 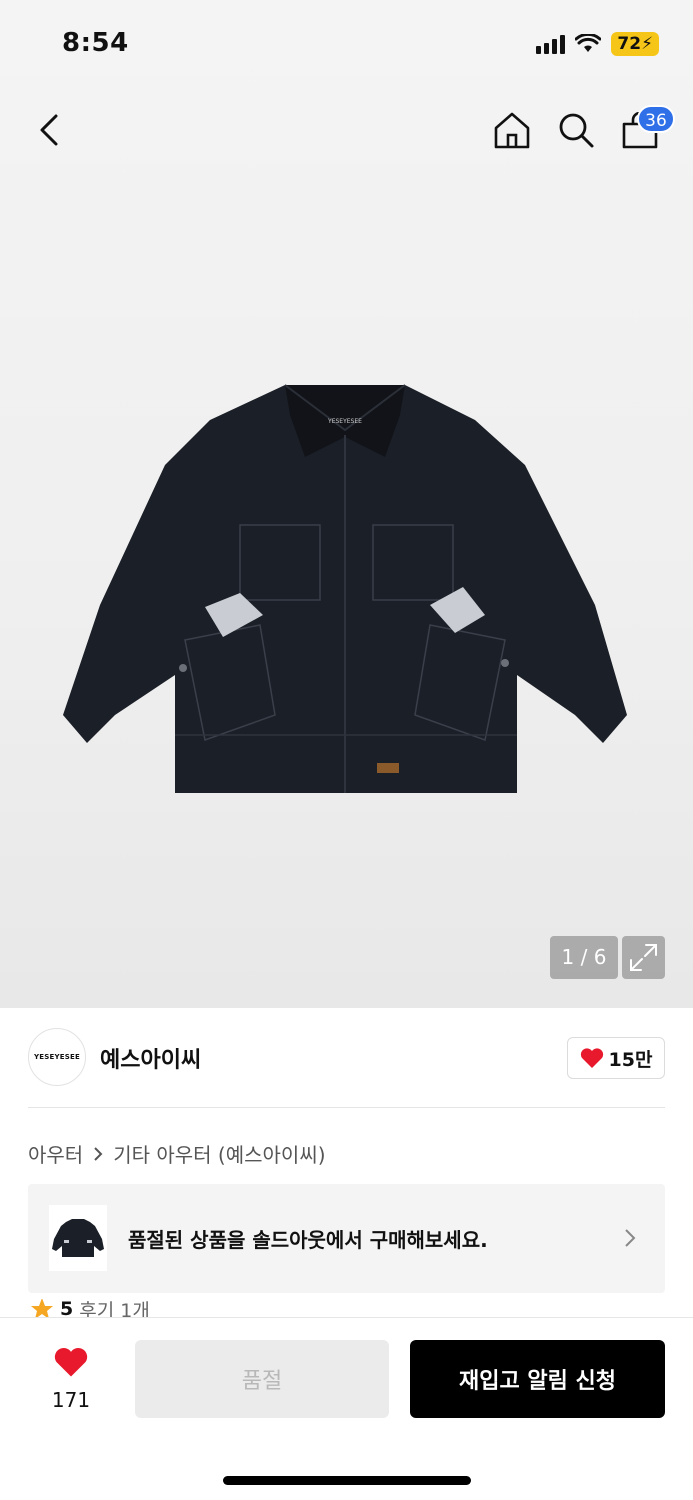 What do you see at coordinates (588, 43) in the screenshot?
I see `wifi-icon` at bounding box center [588, 43].